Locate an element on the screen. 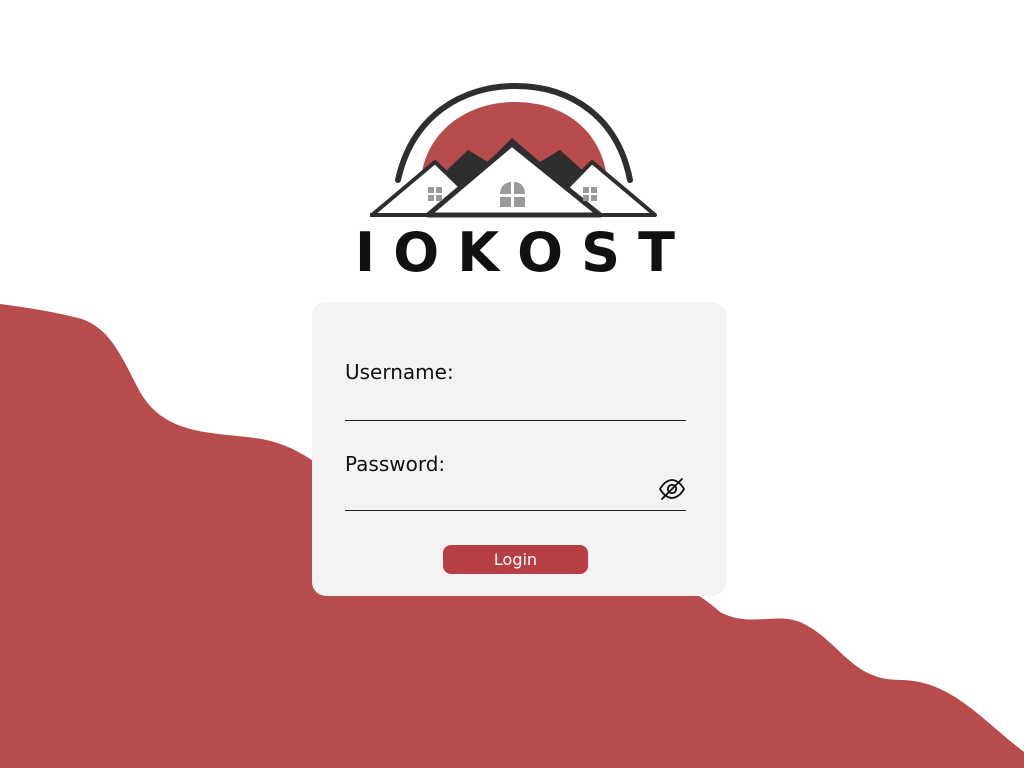  houses-roof-icon is located at coordinates (513, 150).